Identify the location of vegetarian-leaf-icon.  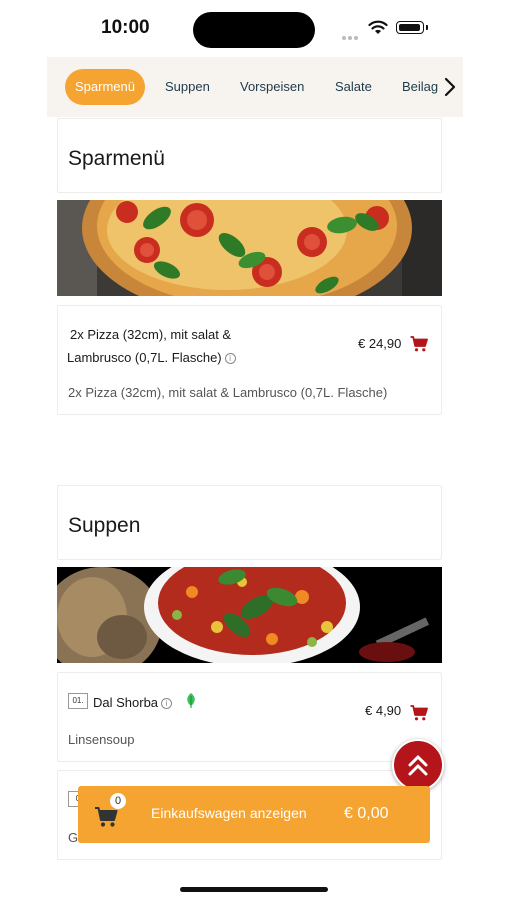
(191, 700).